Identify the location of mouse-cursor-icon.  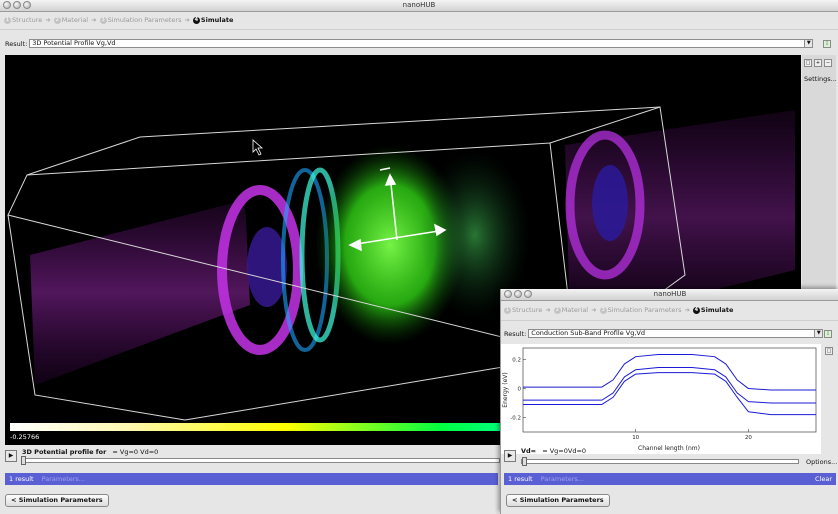
(258, 147).